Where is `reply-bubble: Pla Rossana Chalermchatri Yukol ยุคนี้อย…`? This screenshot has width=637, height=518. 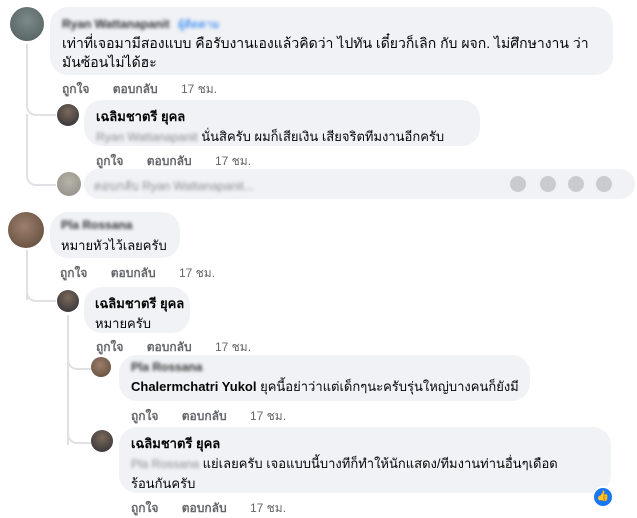
reply-bubble: Pla Rossana Chalermchatri Yukol ยุคนี้อย… is located at coordinates (324, 378).